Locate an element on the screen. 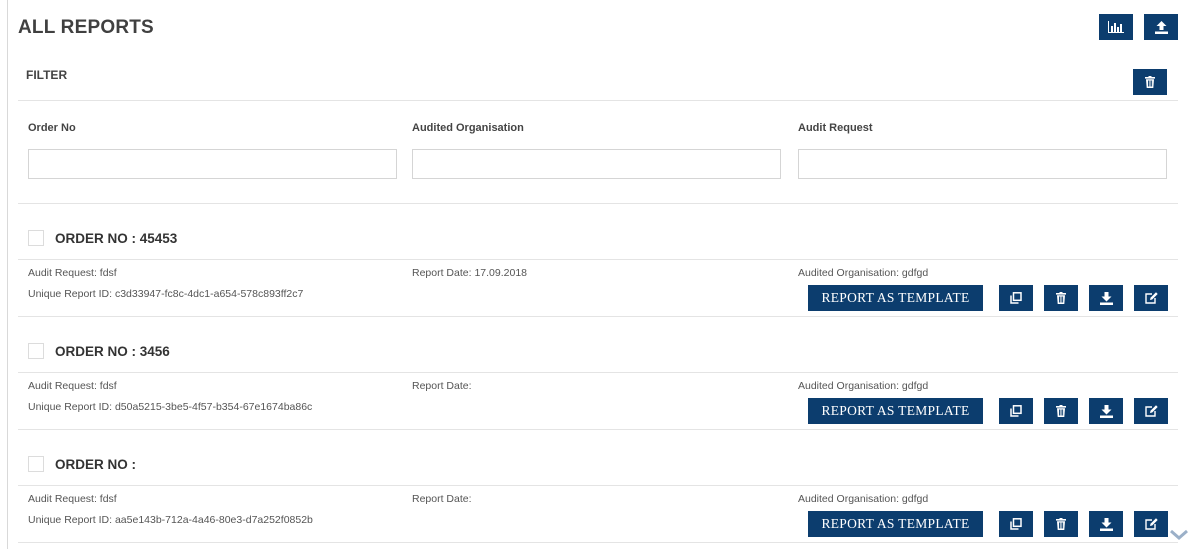  chevron-down-icon is located at coordinates (1179, 534).